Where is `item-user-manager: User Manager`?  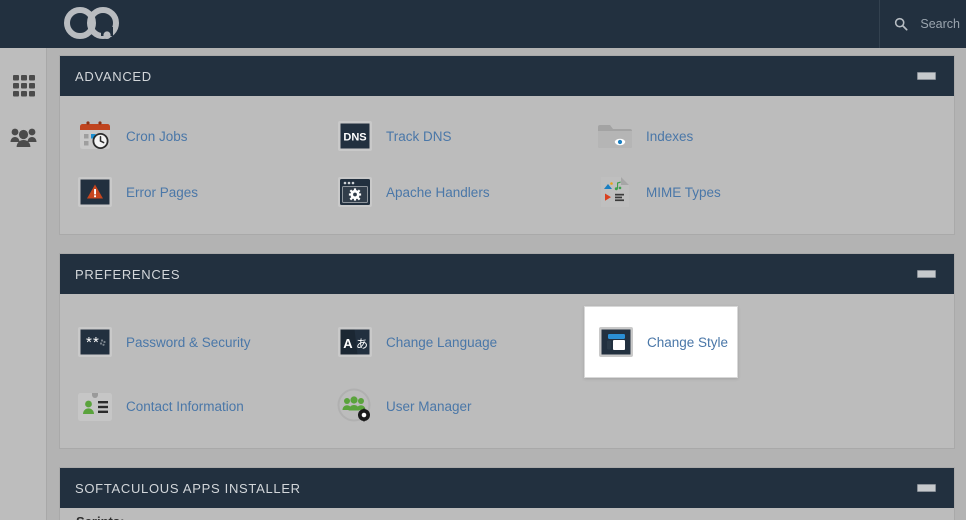
item-user-manager: User Manager is located at coordinates (458, 406).